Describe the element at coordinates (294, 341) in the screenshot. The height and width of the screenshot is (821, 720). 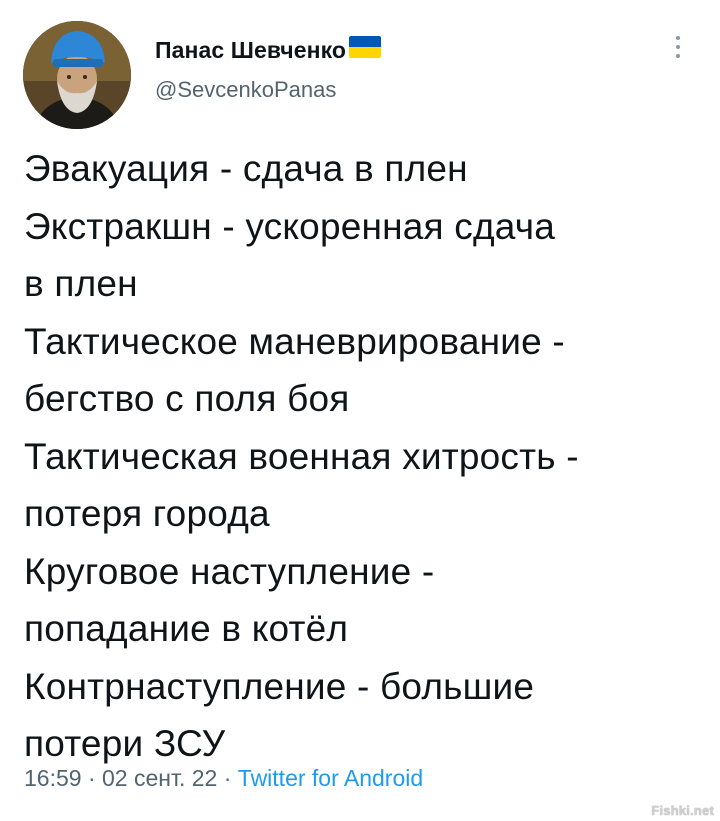
I see `tweet-text-line: Тактическое маневрирование -` at that location.